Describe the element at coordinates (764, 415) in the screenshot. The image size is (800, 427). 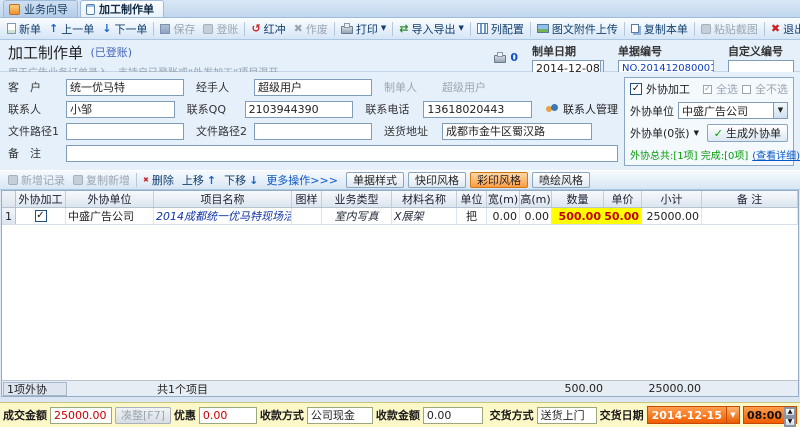
I see `delivery-time-value: 08:00` at that location.